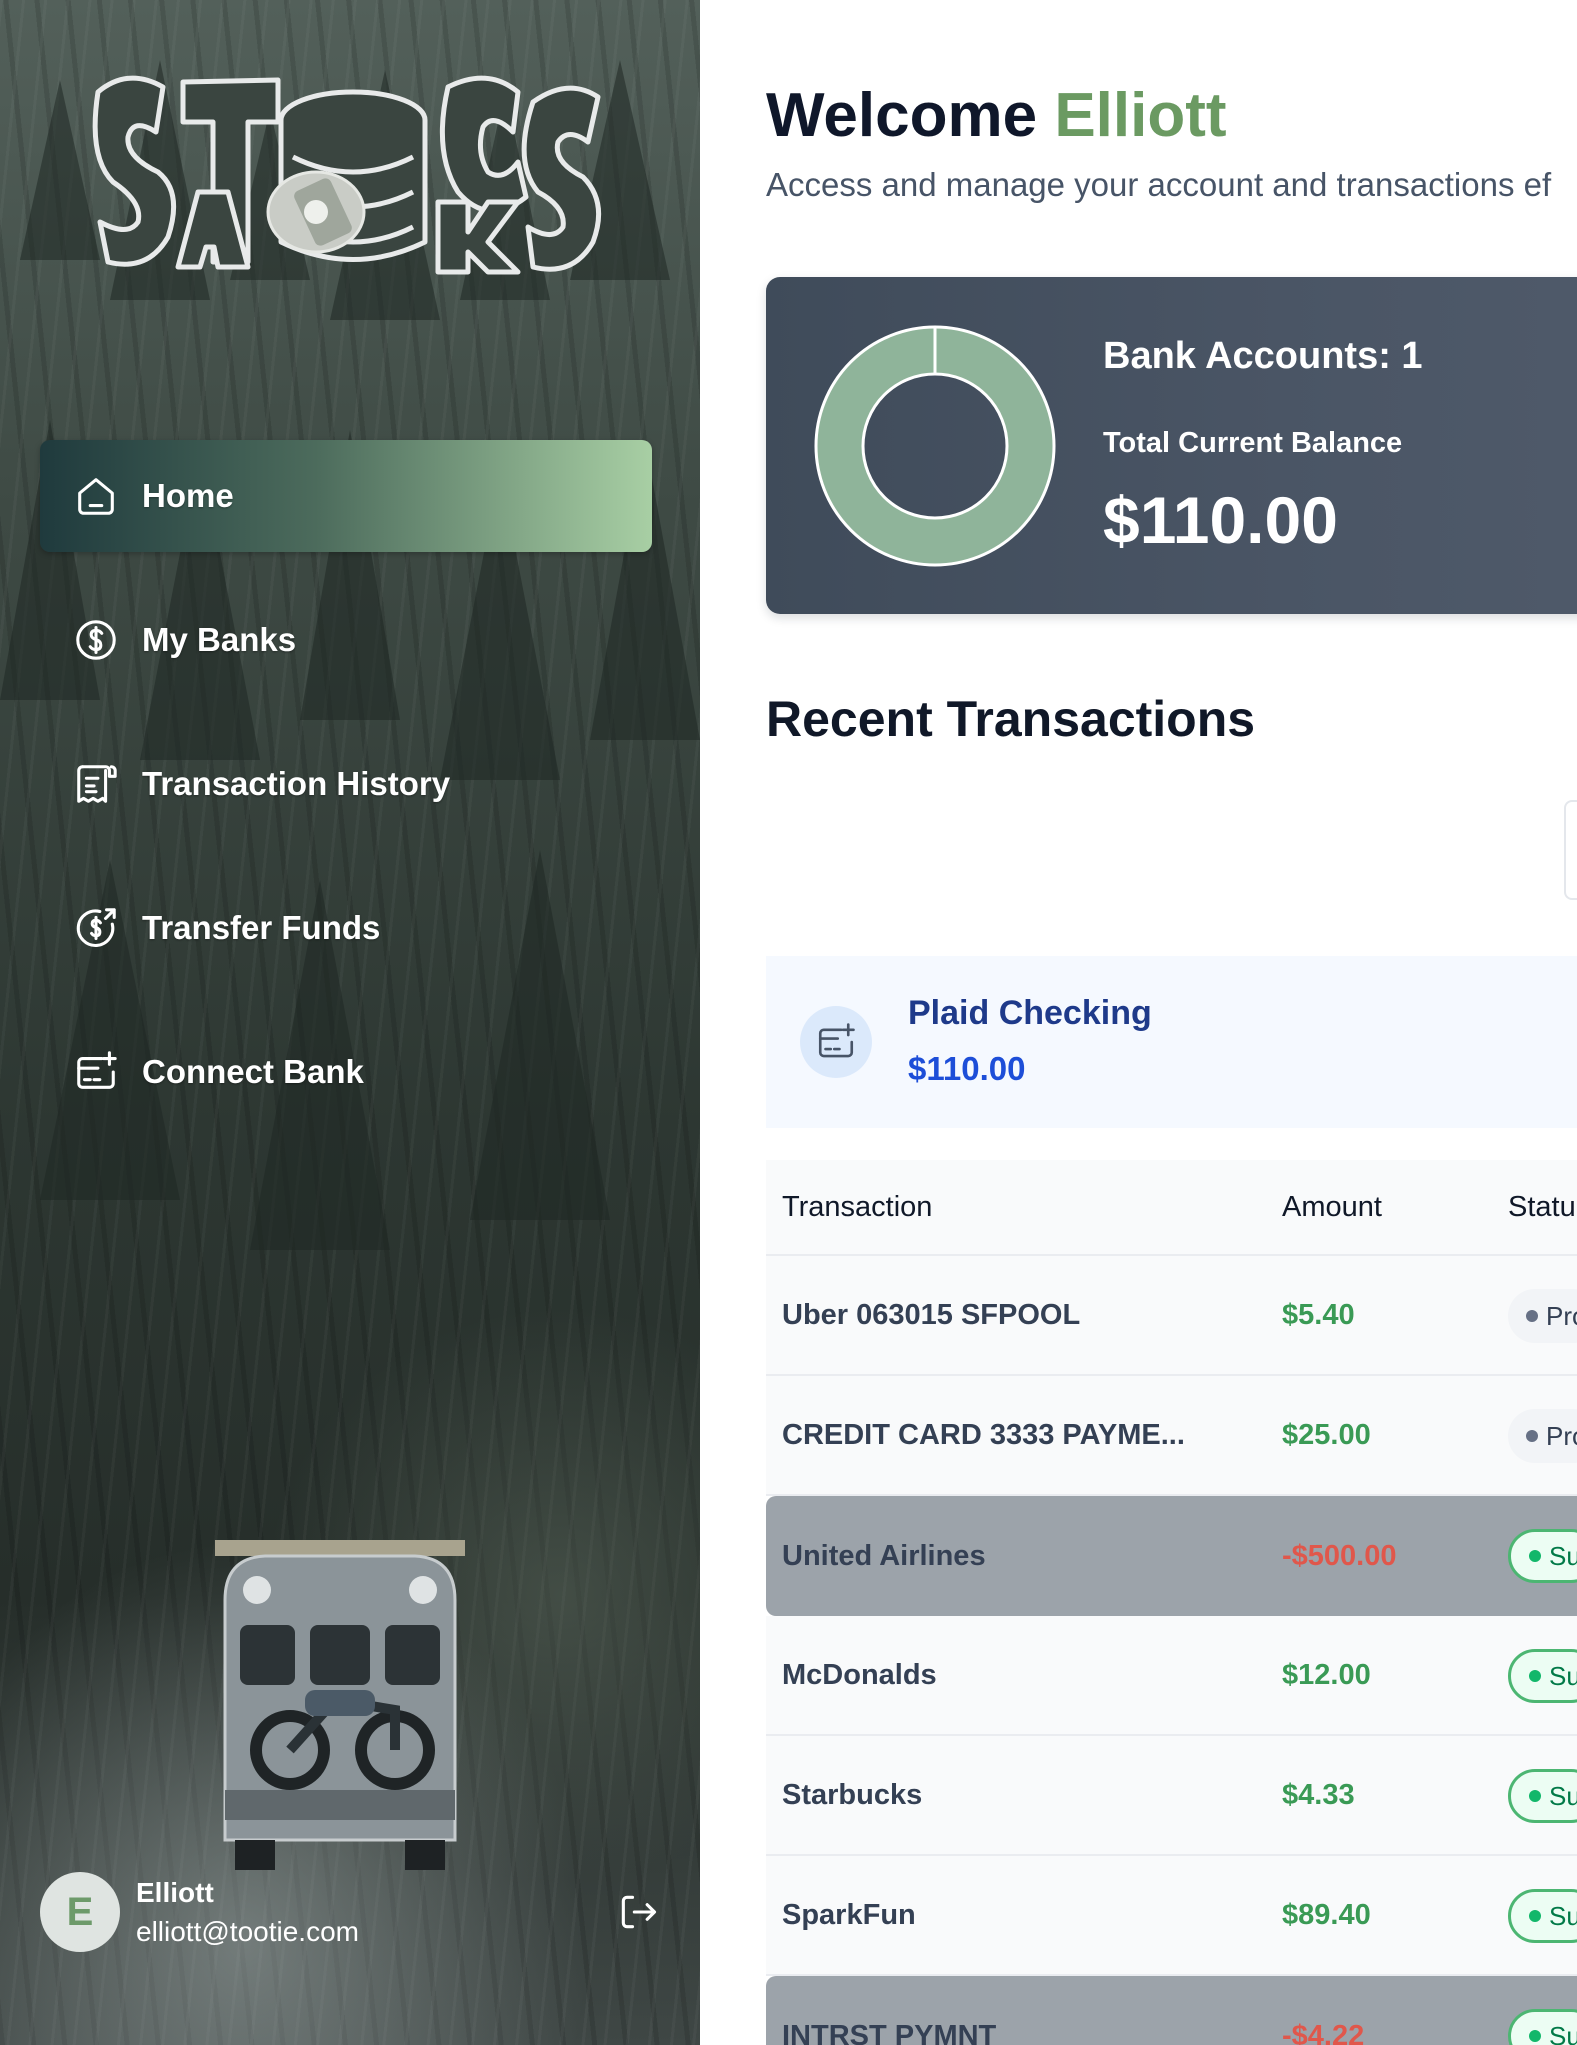 This screenshot has width=1577, height=2045. Describe the element at coordinates (261, 927) in the screenshot. I see `sidebar-item-label: Transfer Funds` at that location.